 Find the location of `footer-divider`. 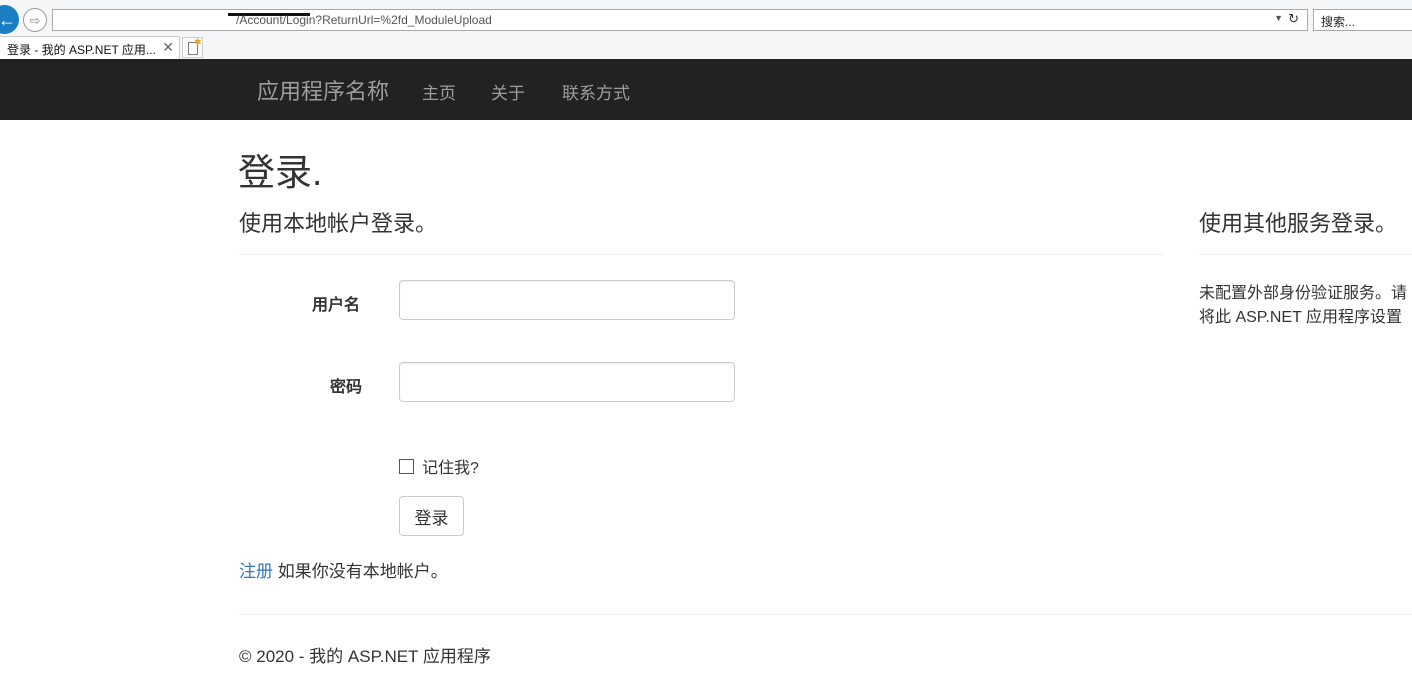

footer-divider is located at coordinates (825, 614).